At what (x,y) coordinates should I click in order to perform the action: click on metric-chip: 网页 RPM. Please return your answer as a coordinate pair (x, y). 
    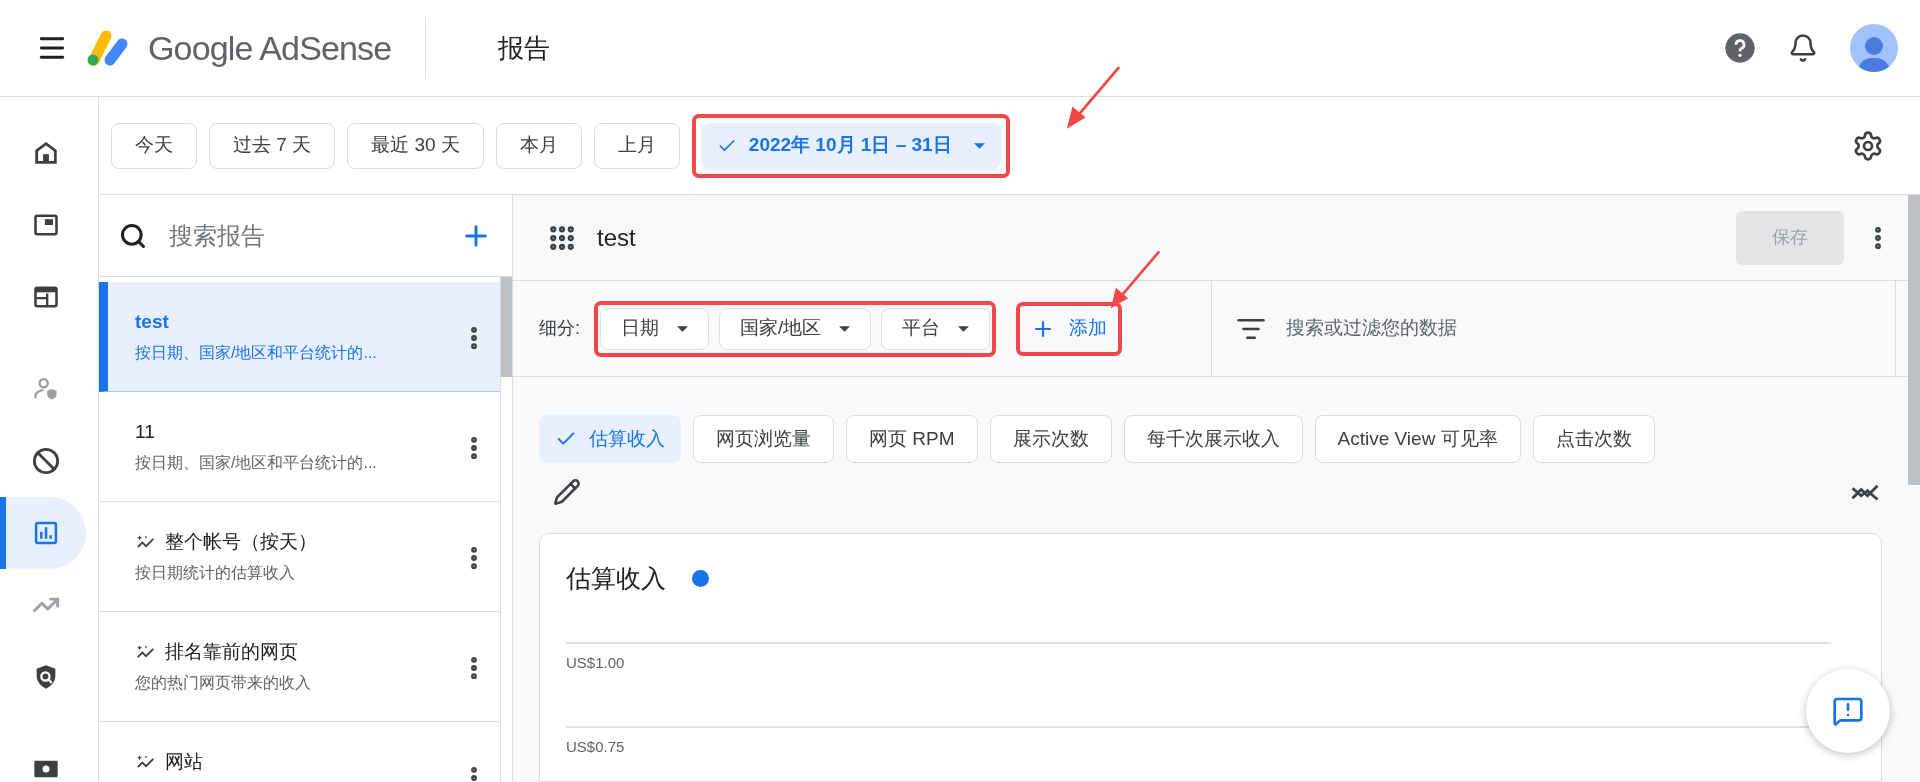
    Looking at the image, I should click on (912, 439).